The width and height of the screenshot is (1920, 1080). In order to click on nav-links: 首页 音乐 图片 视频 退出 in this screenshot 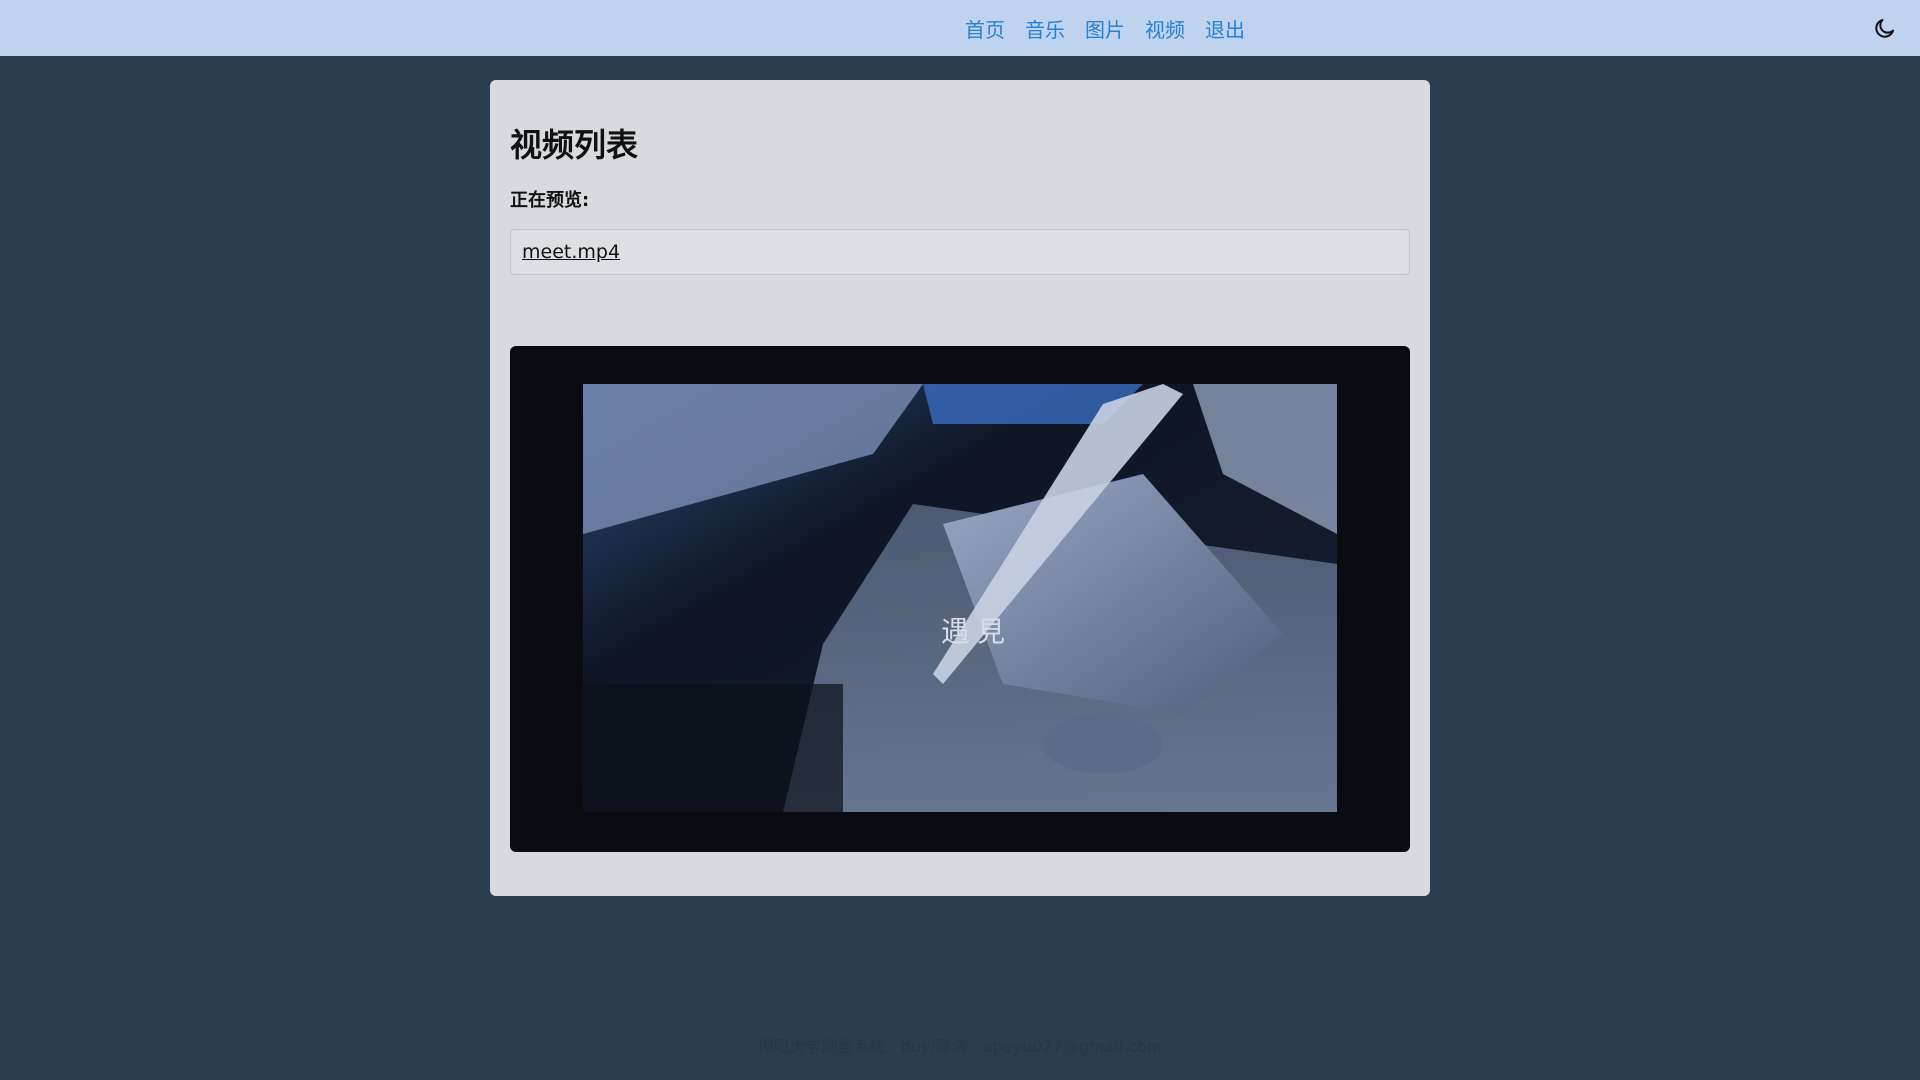, I will do `click(1105, 28)`.